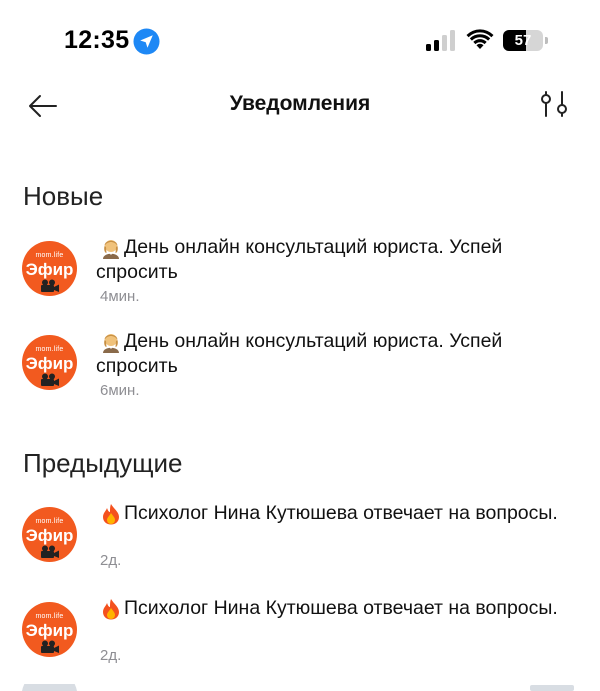  Describe the element at coordinates (300, 42) in the screenshot. I see `status-bar: 12:35 57` at that location.